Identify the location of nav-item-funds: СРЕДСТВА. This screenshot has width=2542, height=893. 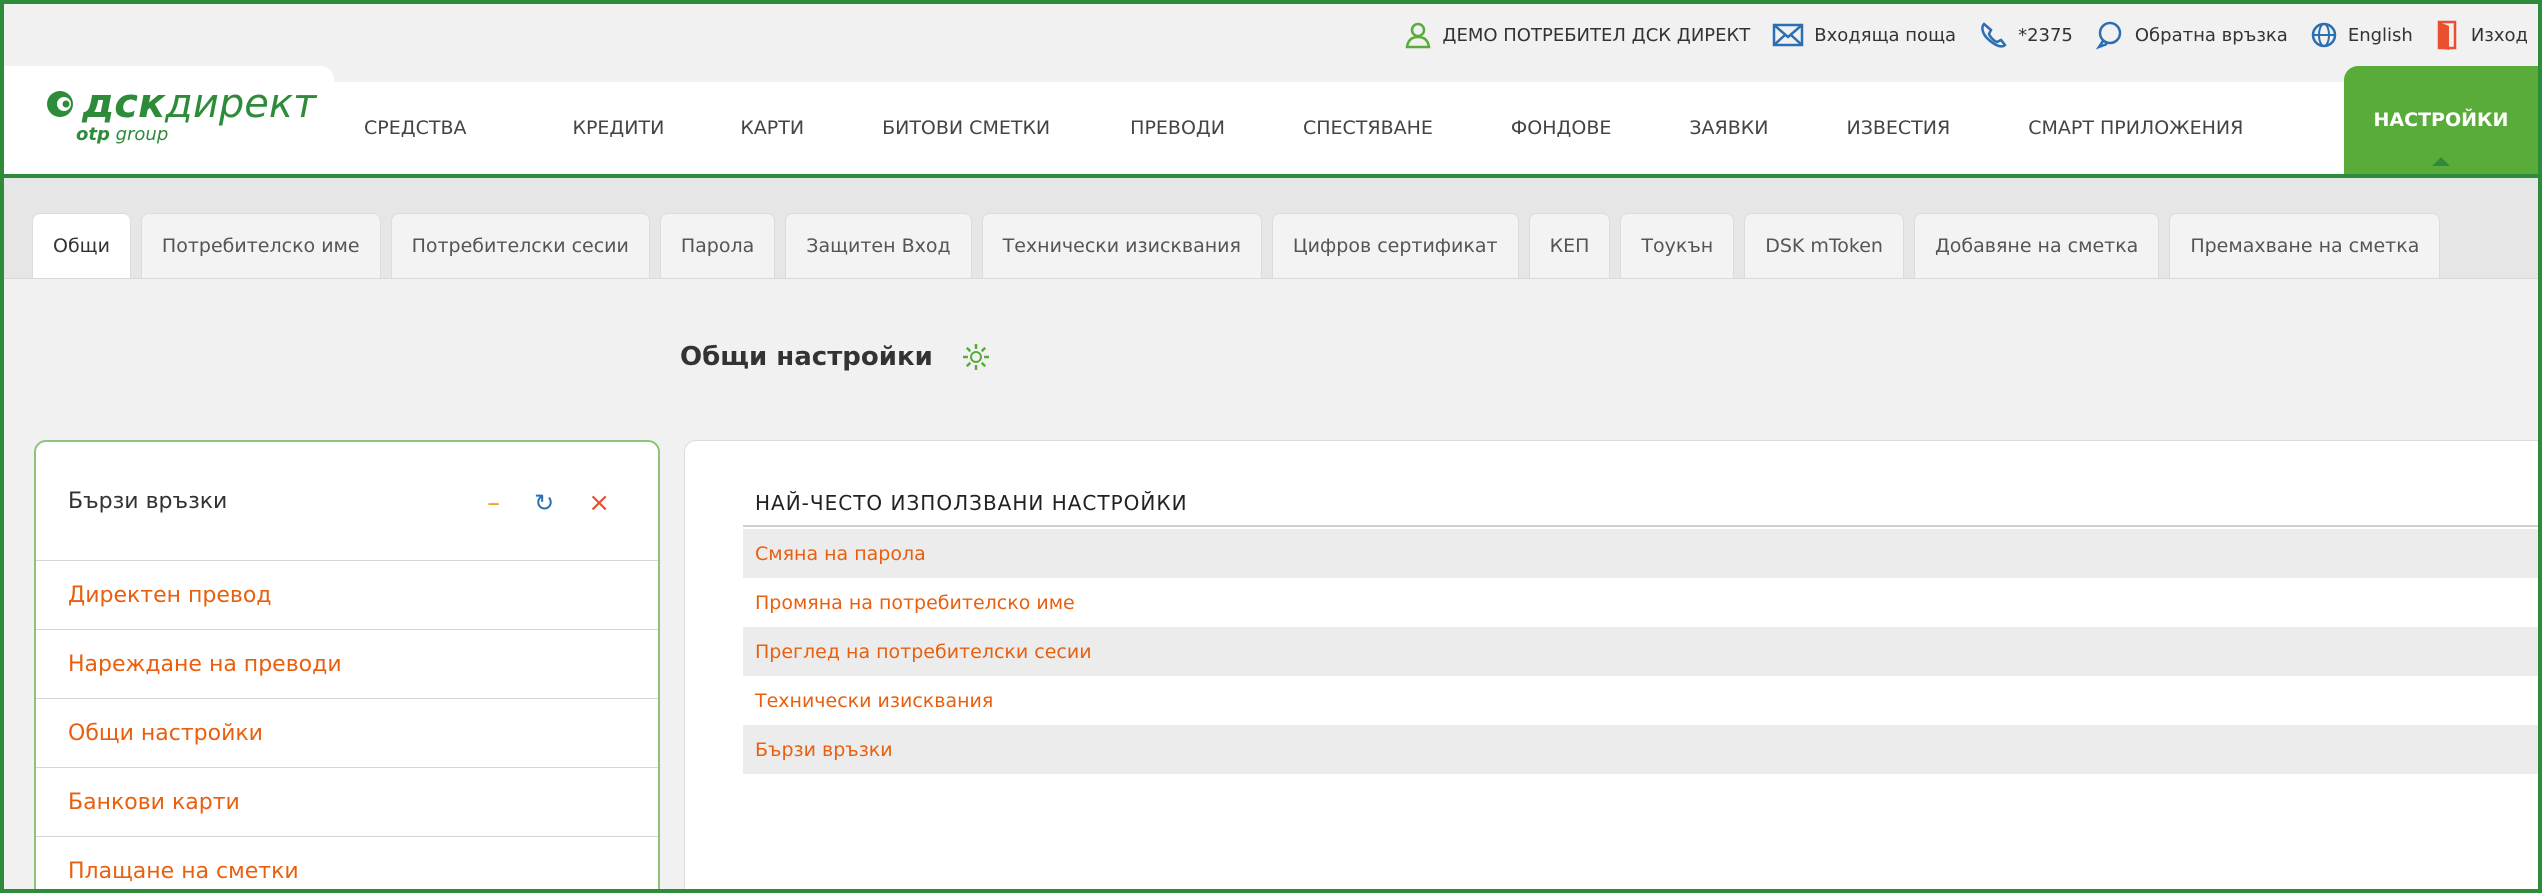
(415, 128).